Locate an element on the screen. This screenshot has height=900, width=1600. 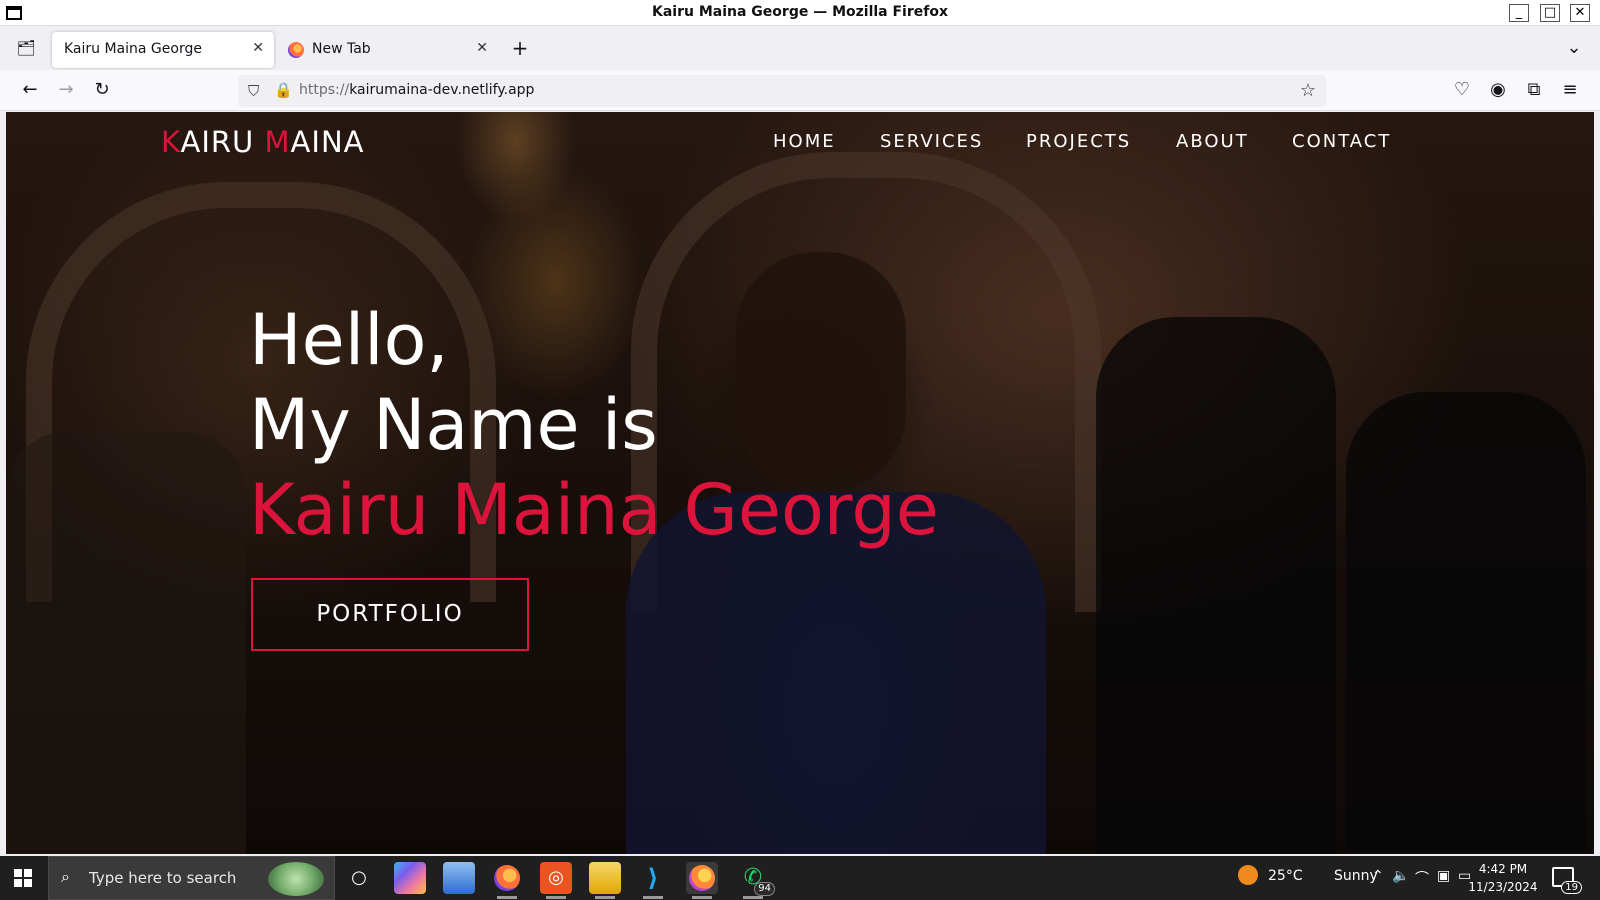
clock-time: 4:42 PM is located at coordinates (1503, 869).